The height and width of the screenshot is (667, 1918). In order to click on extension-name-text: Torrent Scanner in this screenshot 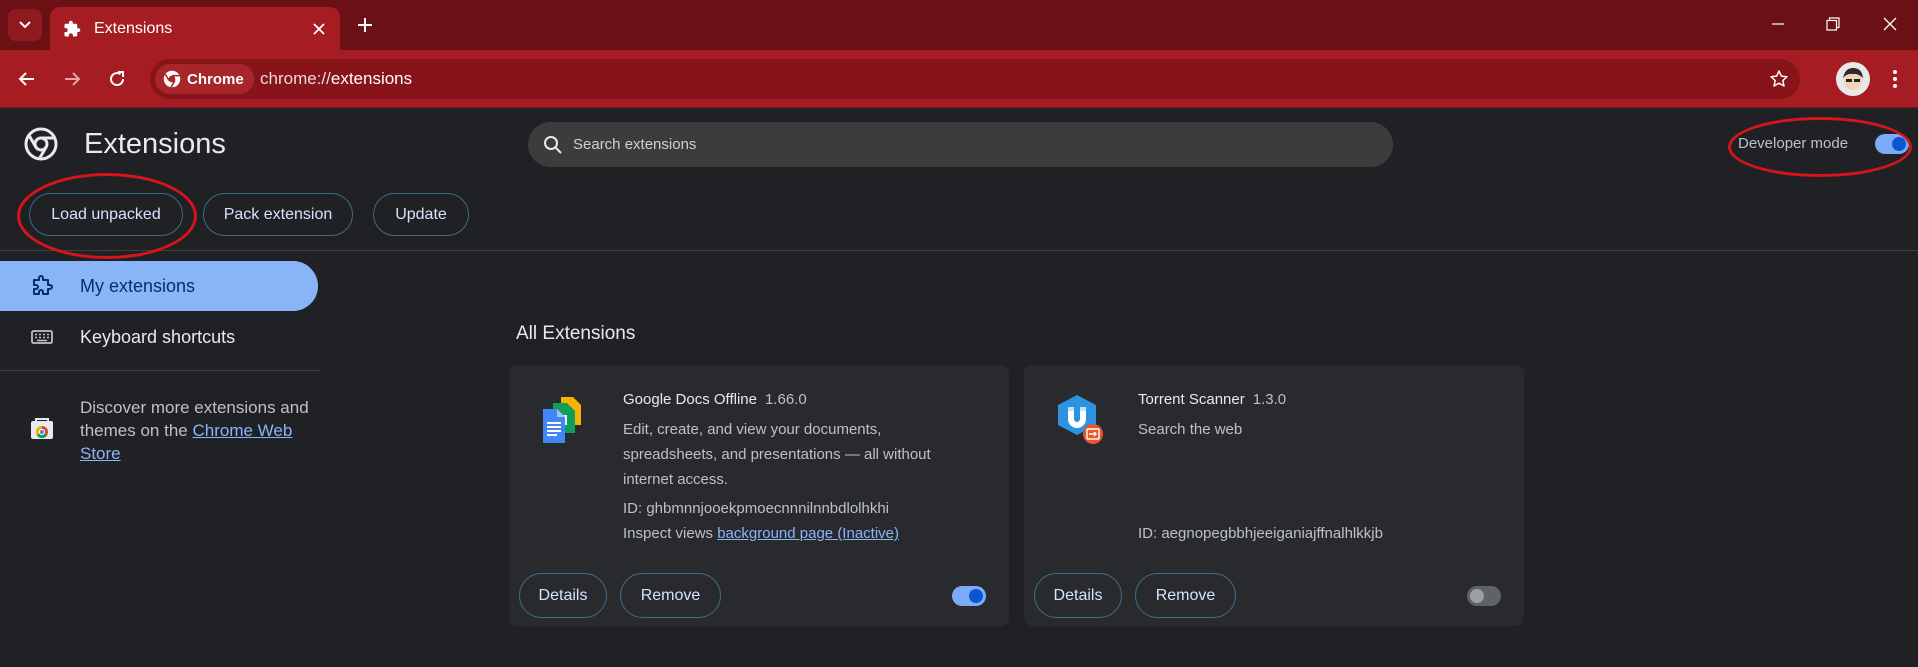, I will do `click(1191, 399)`.